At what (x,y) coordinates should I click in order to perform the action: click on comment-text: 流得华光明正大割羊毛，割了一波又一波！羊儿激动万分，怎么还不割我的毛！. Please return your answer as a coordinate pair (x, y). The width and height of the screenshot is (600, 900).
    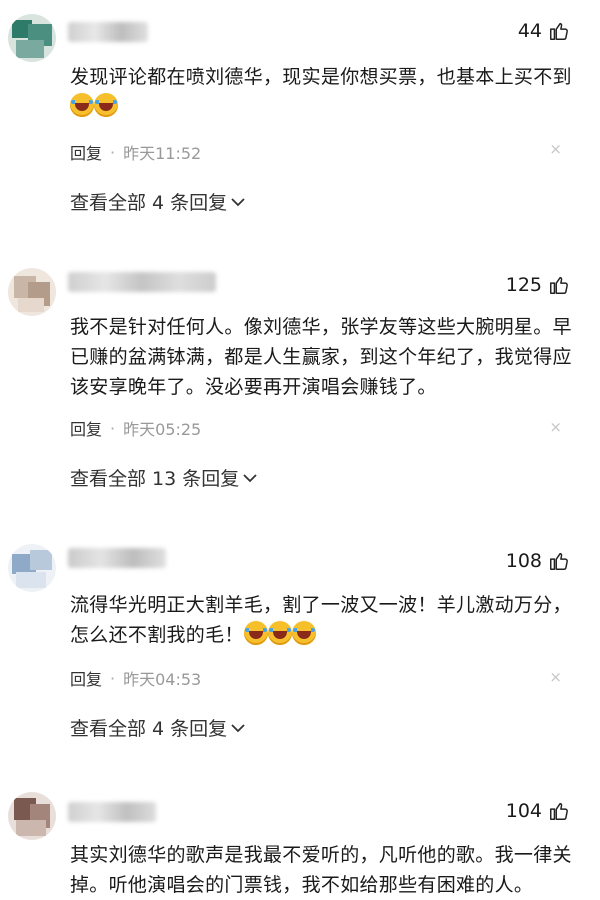
    Looking at the image, I should click on (321, 620).